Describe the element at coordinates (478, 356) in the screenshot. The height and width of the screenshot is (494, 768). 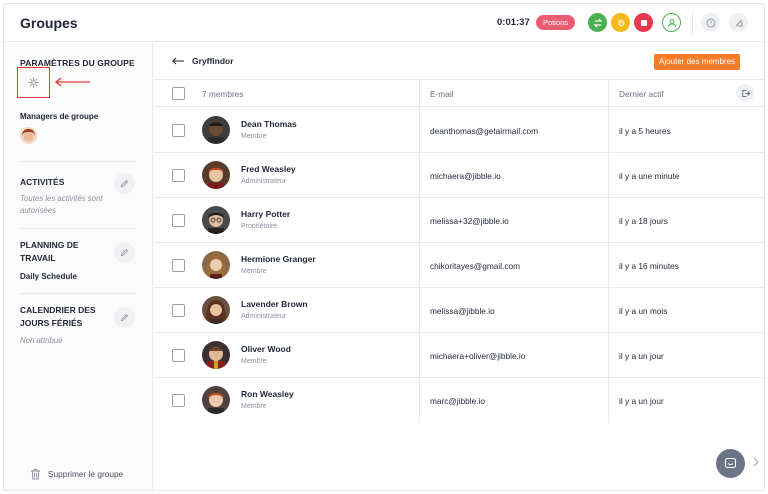
I see `member-email: michaera+oliver@jibble.io` at that location.